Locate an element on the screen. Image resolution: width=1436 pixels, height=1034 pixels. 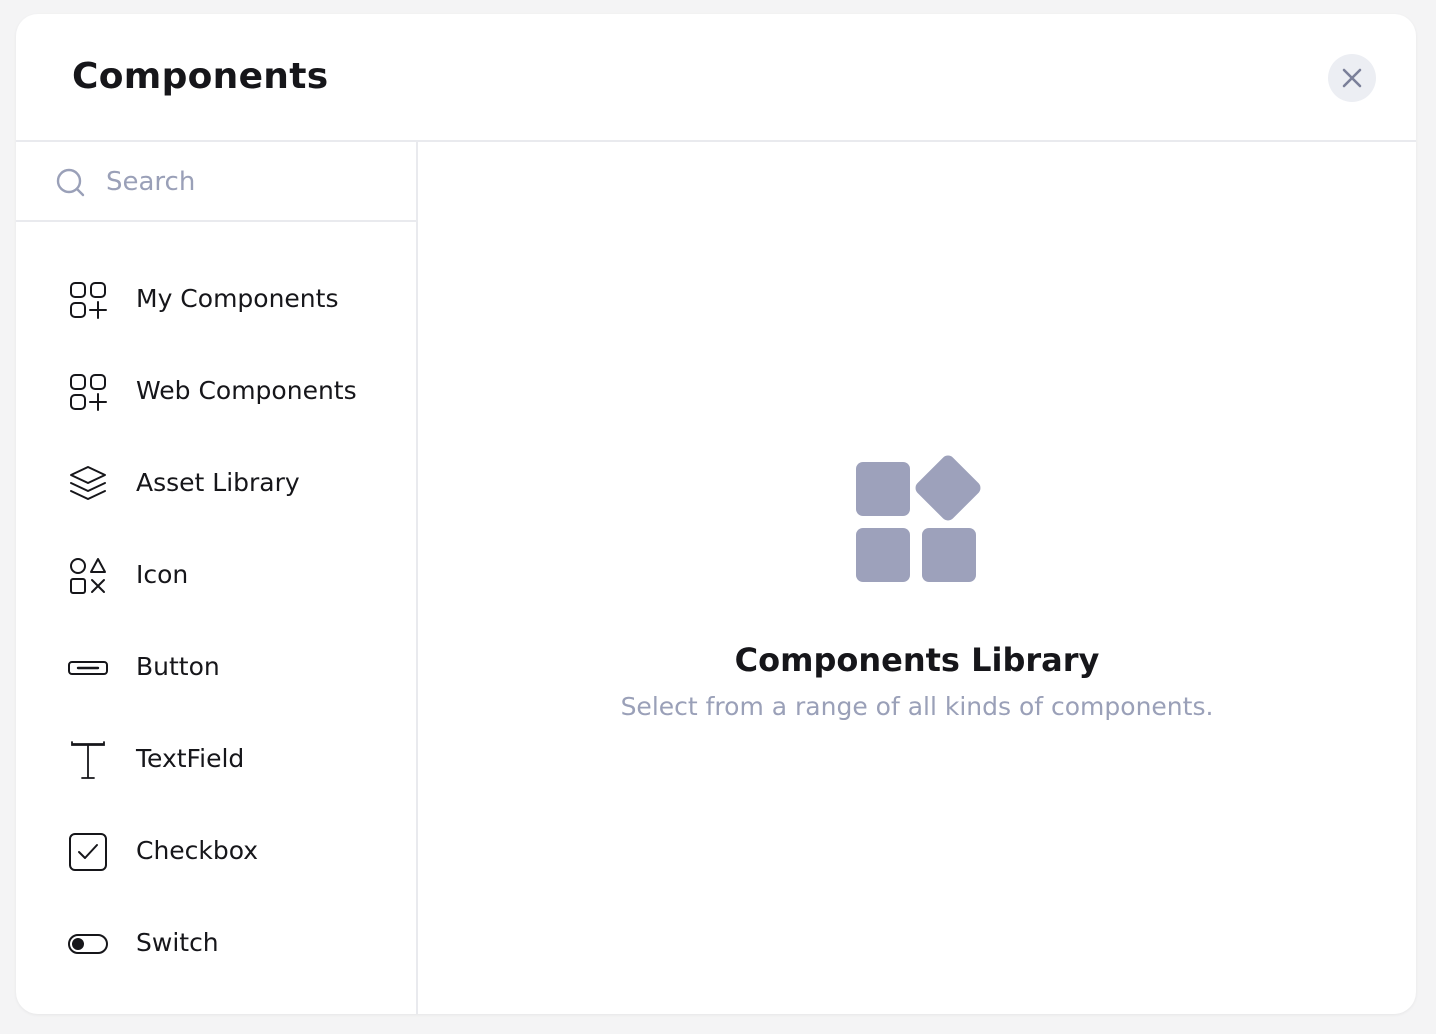
sidebar-item-asset-library: Asset Library is located at coordinates (216, 482).